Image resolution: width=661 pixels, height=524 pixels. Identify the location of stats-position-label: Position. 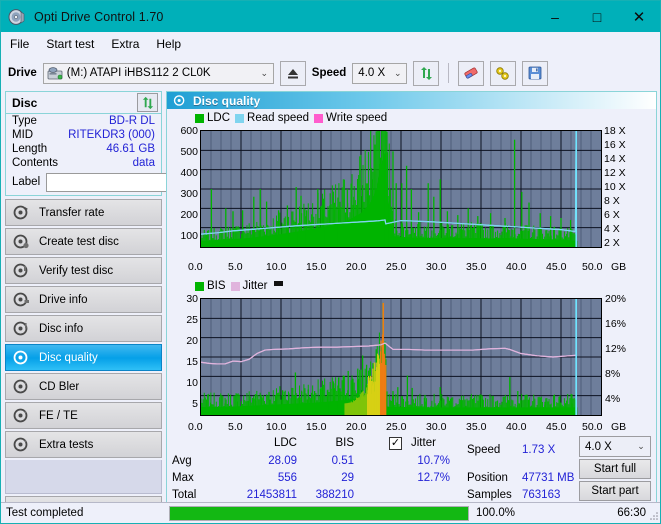
(487, 478).